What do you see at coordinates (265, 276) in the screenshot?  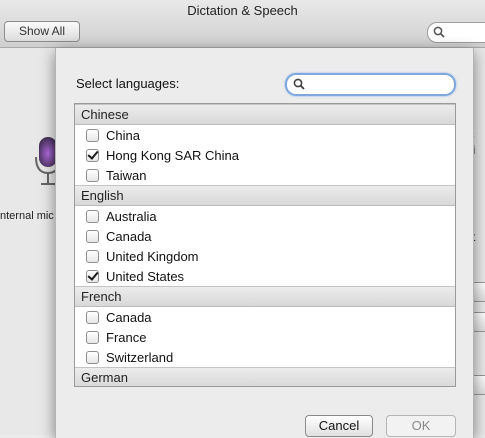 I see `language-row: United States` at bounding box center [265, 276].